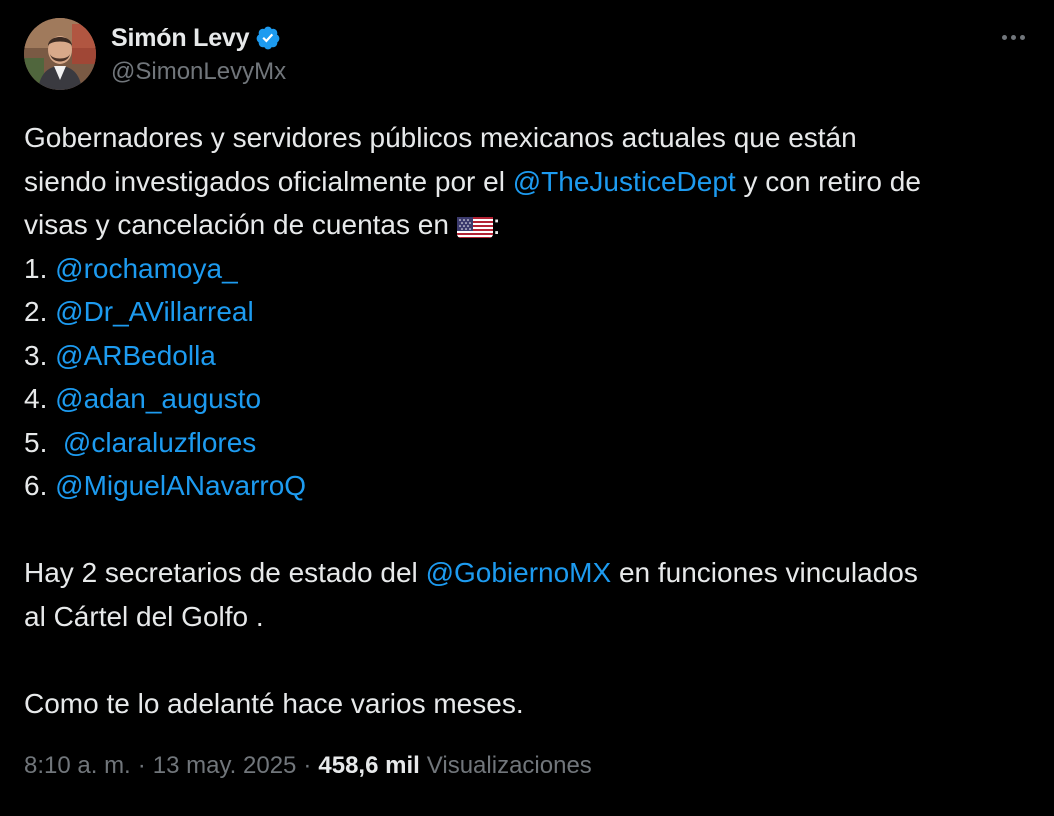  I want to click on list-item: 5. @claraluzflores, so click(529, 443).